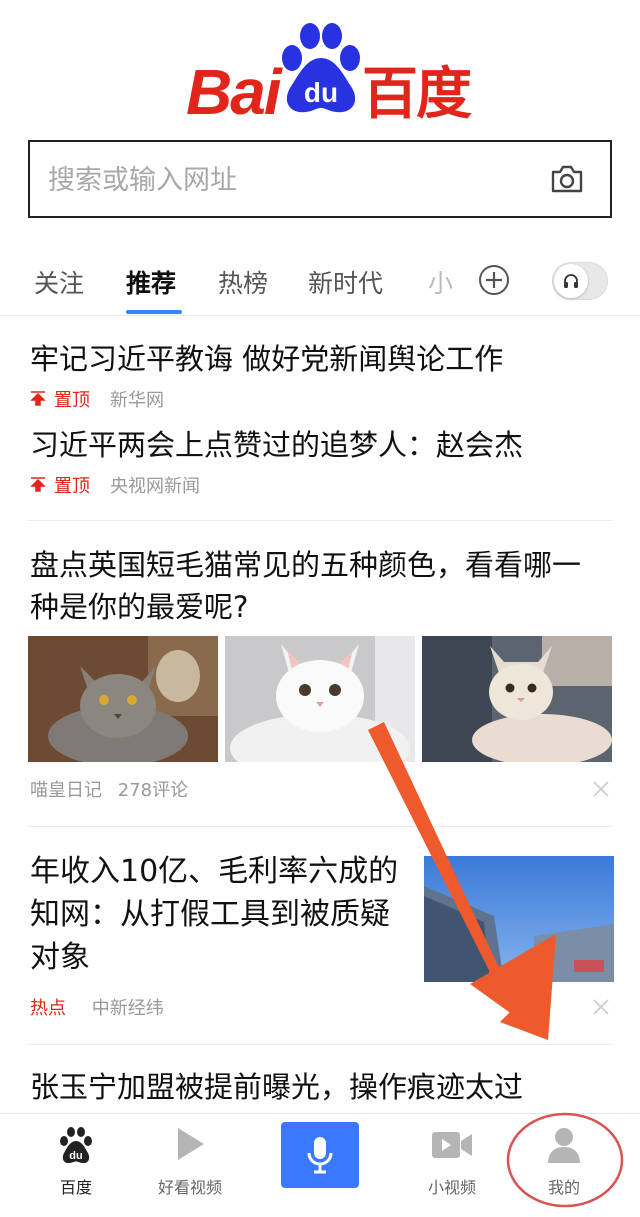  I want to click on logo-text-bai: Bai, so click(234, 92).